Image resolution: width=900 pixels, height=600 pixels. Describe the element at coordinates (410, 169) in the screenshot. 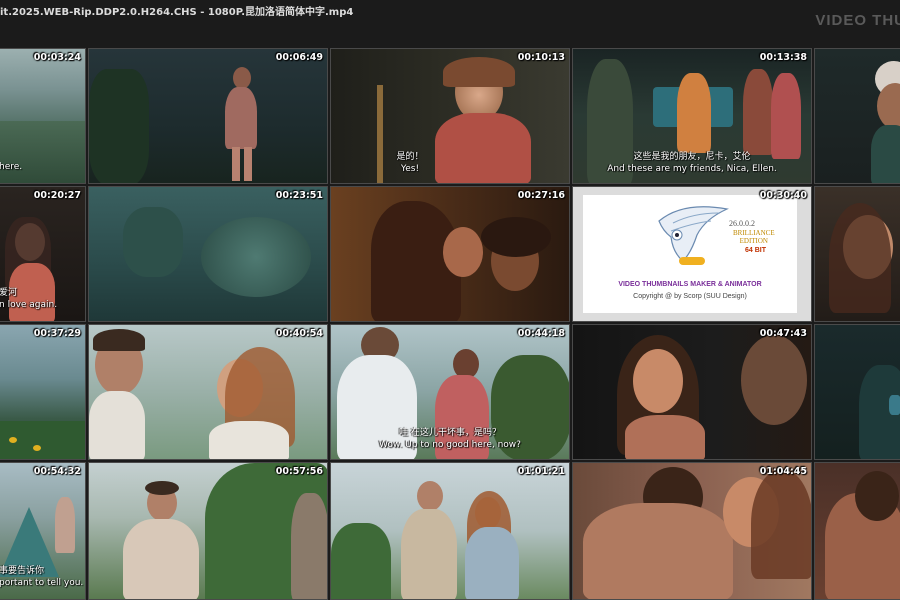

I see `subtitle-line: Yes!` at that location.